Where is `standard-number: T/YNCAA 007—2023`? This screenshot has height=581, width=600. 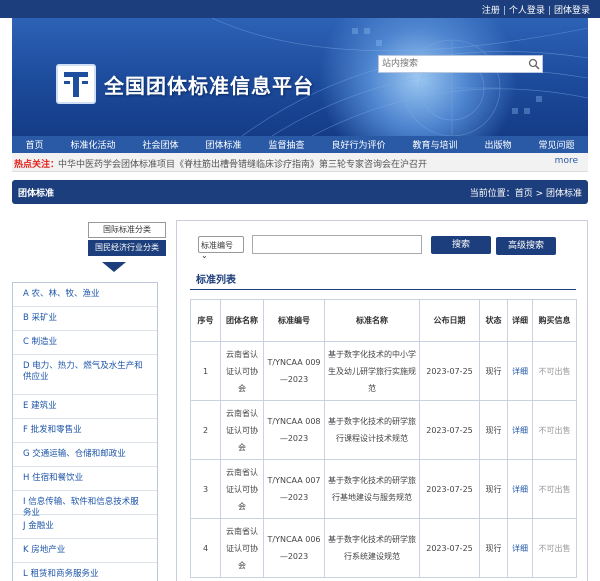
standard-number: T/YNCAA 007—2023 is located at coordinates (294, 489).